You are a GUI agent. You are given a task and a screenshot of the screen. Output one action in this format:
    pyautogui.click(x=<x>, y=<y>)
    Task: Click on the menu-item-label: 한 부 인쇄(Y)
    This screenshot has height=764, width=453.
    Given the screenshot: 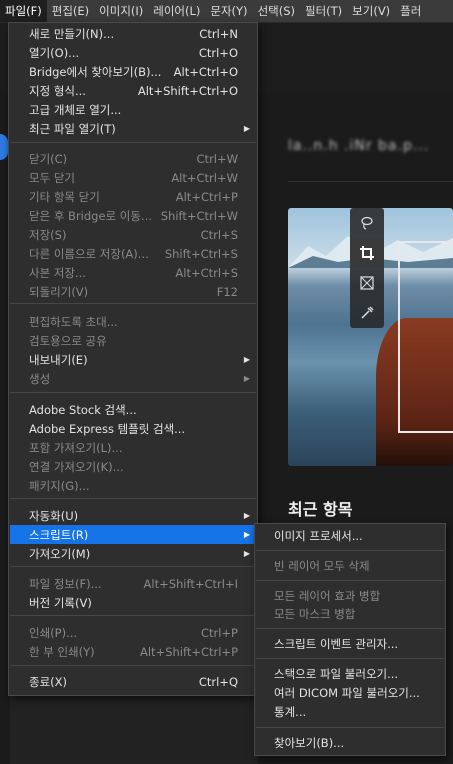 What is the action you would take?
    pyautogui.click(x=62, y=651)
    